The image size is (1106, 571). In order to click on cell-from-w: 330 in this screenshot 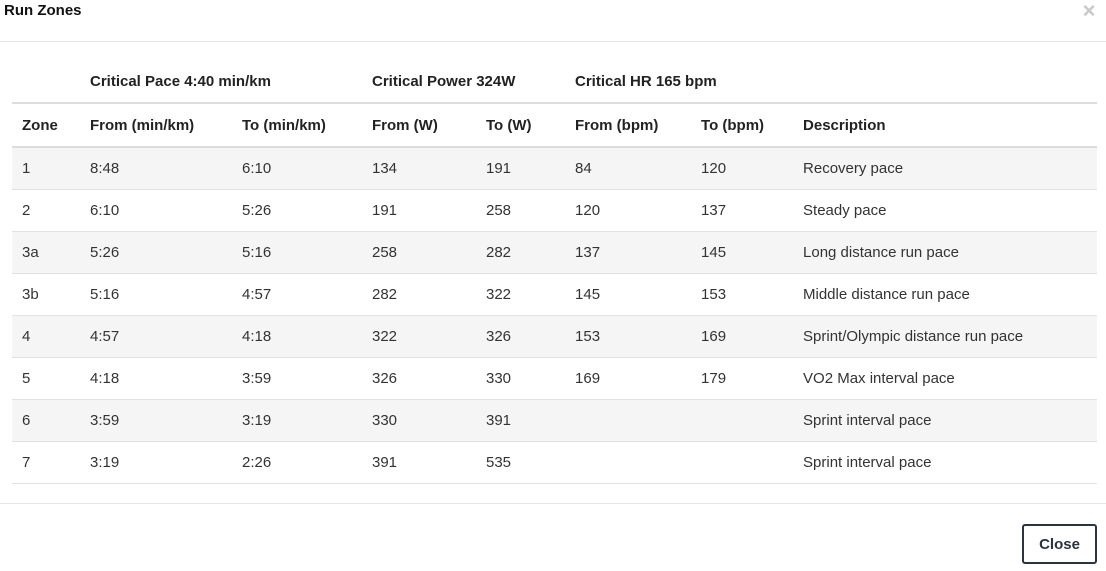, I will do `click(419, 420)`.